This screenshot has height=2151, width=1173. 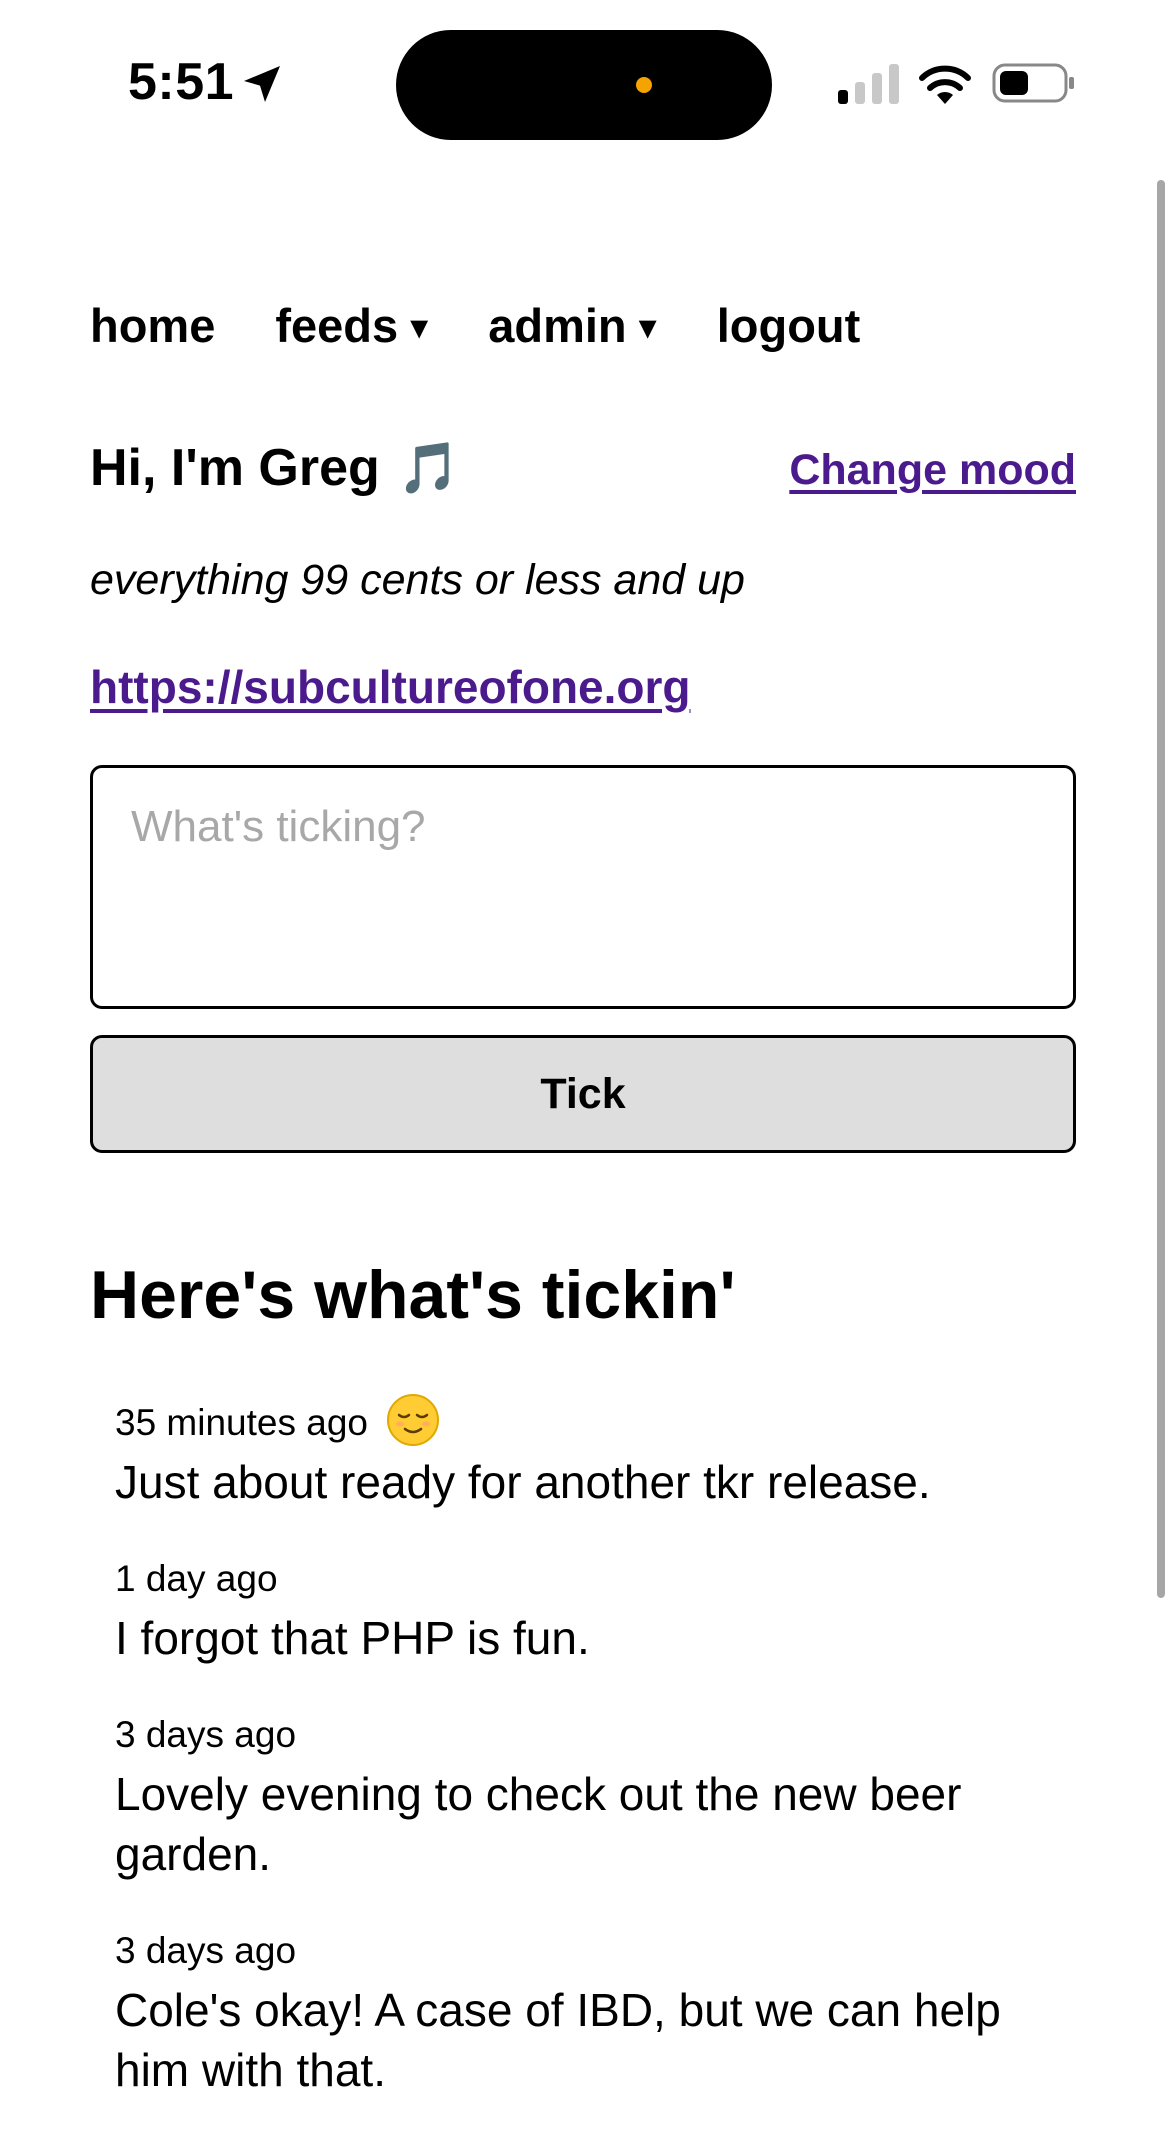 What do you see at coordinates (583, 1094) in the screenshot?
I see `tick-button: Tick` at bounding box center [583, 1094].